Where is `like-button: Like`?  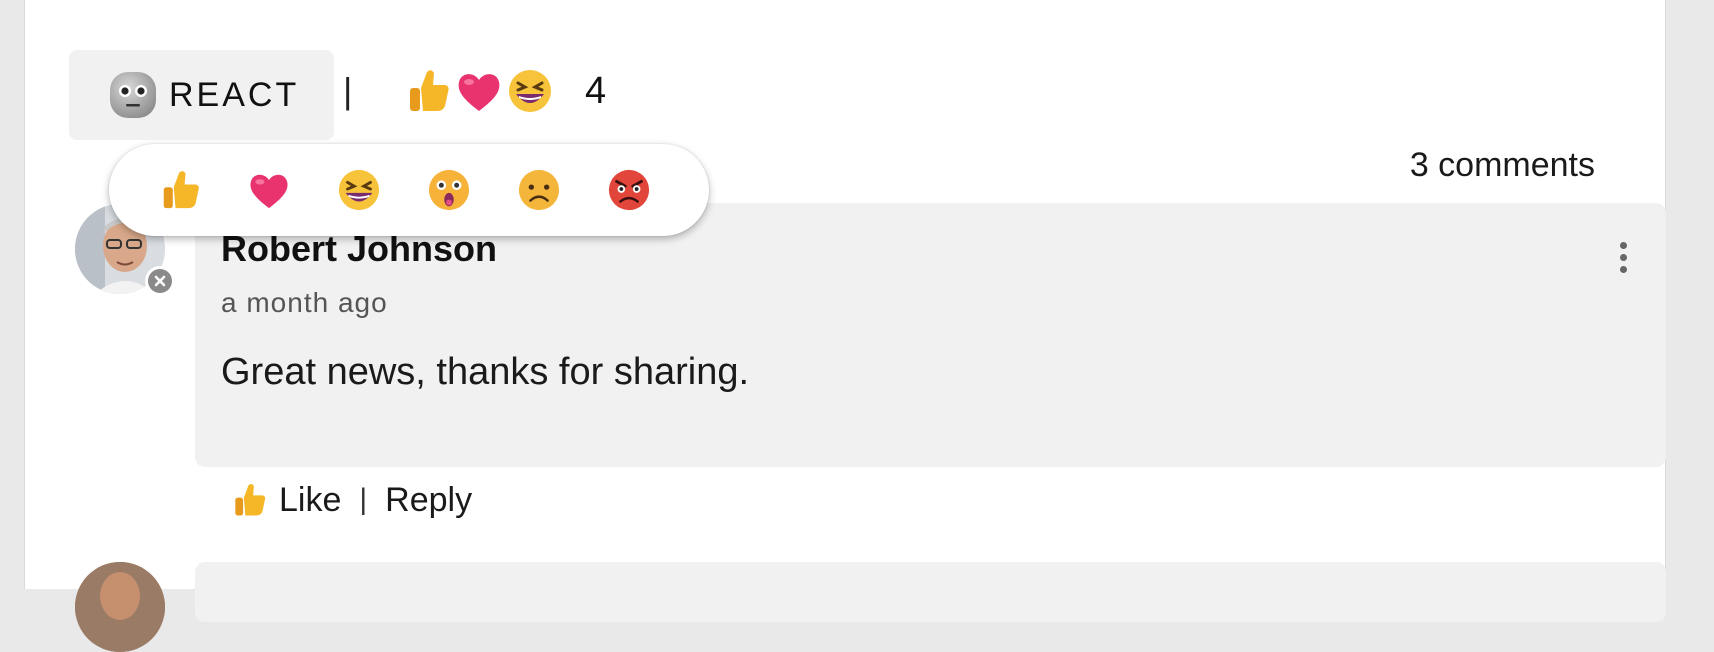
like-button: Like is located at coordinates (287, 500).